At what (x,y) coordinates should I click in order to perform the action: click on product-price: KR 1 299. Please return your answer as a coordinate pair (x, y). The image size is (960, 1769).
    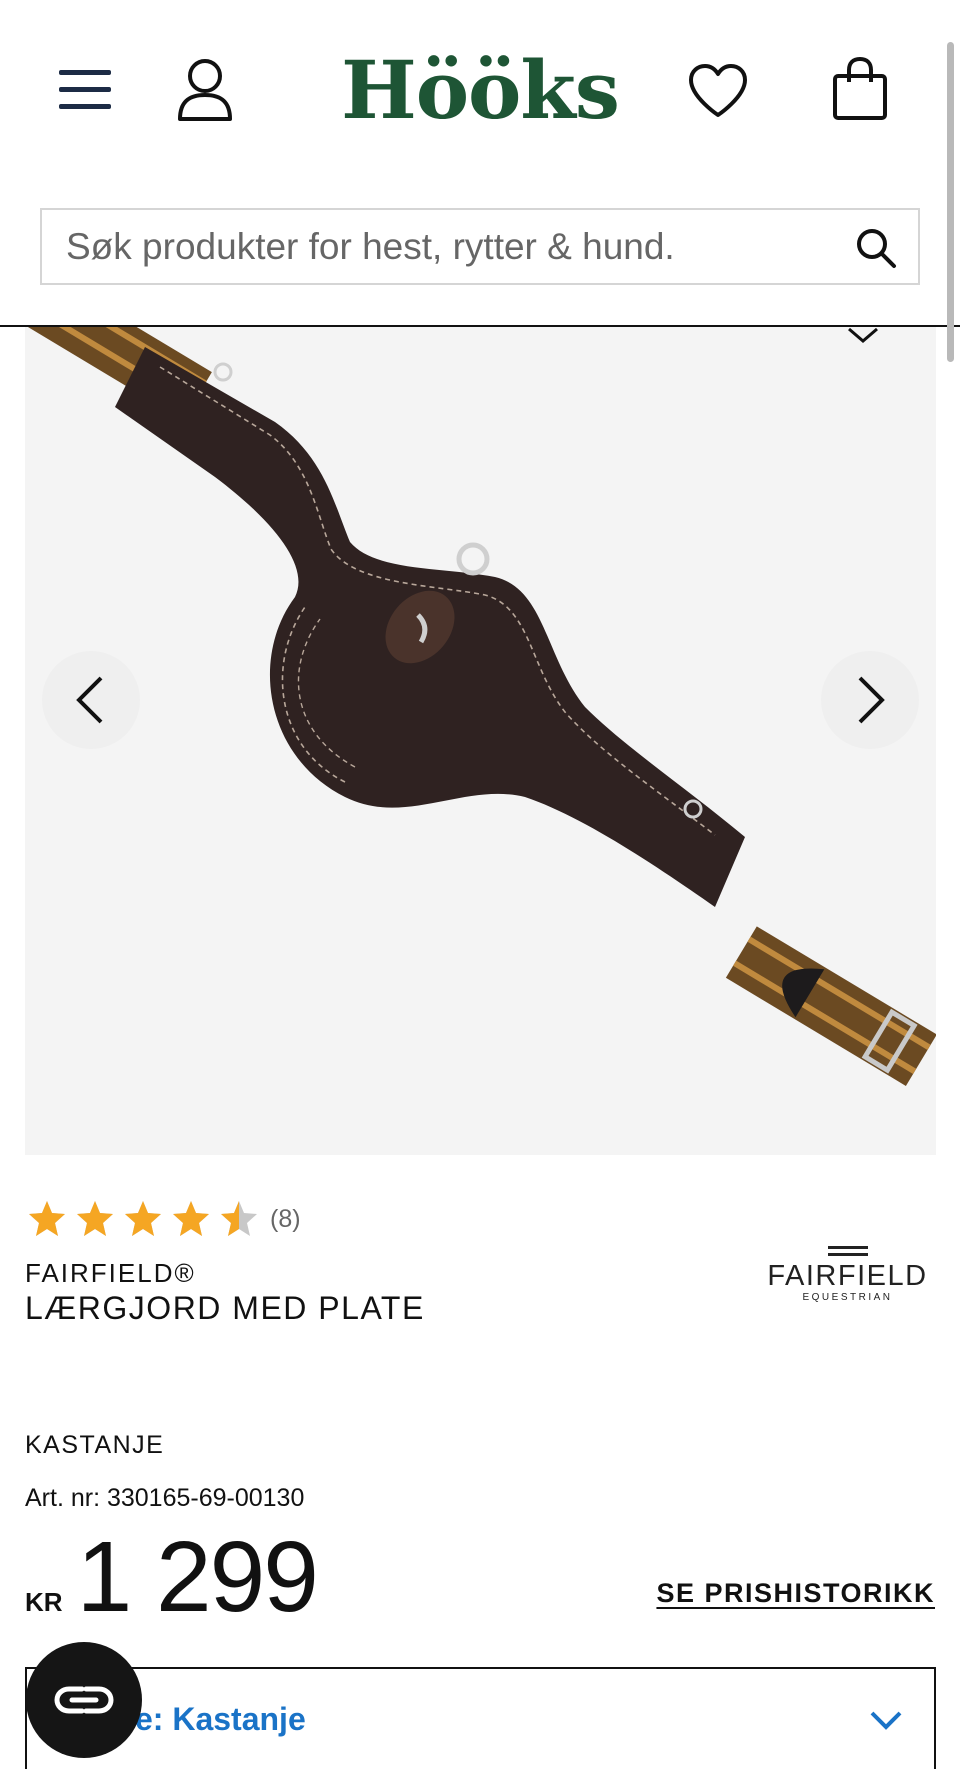
    Looking at the image, I should click on (172, 1577).